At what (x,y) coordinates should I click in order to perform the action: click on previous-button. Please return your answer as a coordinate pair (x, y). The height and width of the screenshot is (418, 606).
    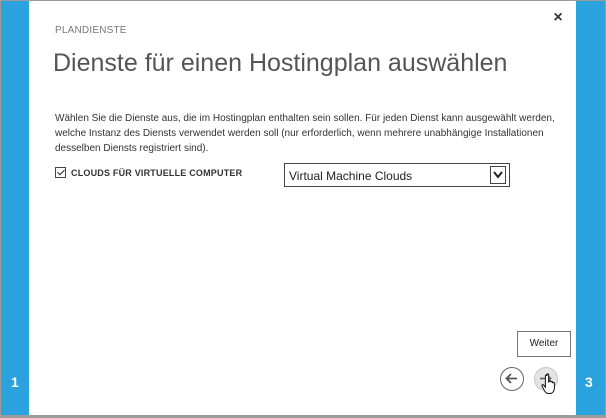
    Looking at the image, I should click on (512, 379).